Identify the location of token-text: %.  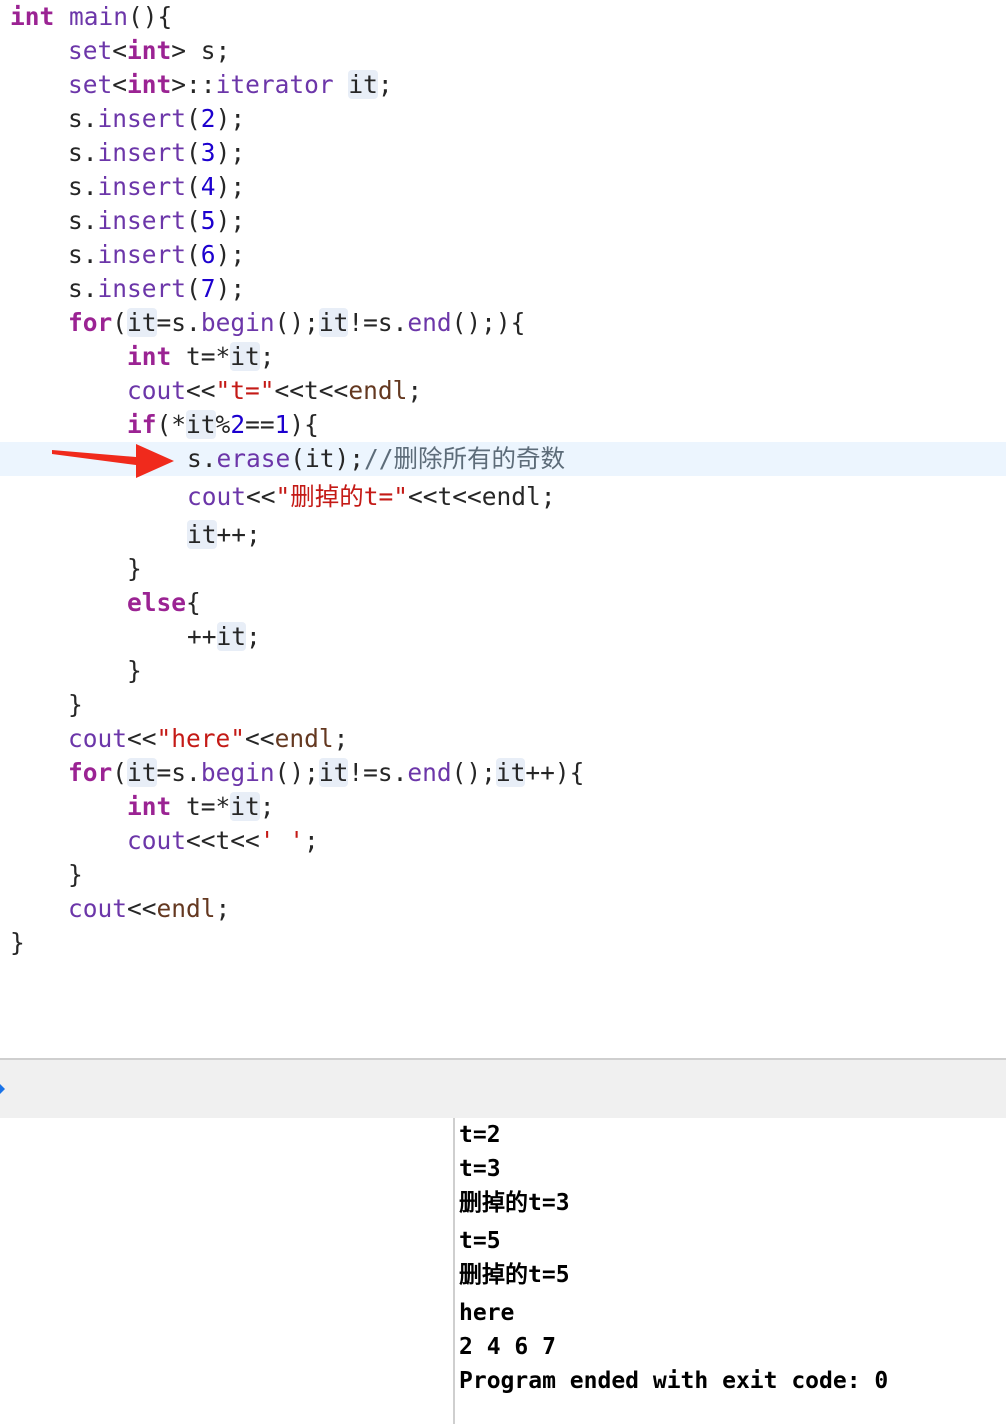
(223, 424).